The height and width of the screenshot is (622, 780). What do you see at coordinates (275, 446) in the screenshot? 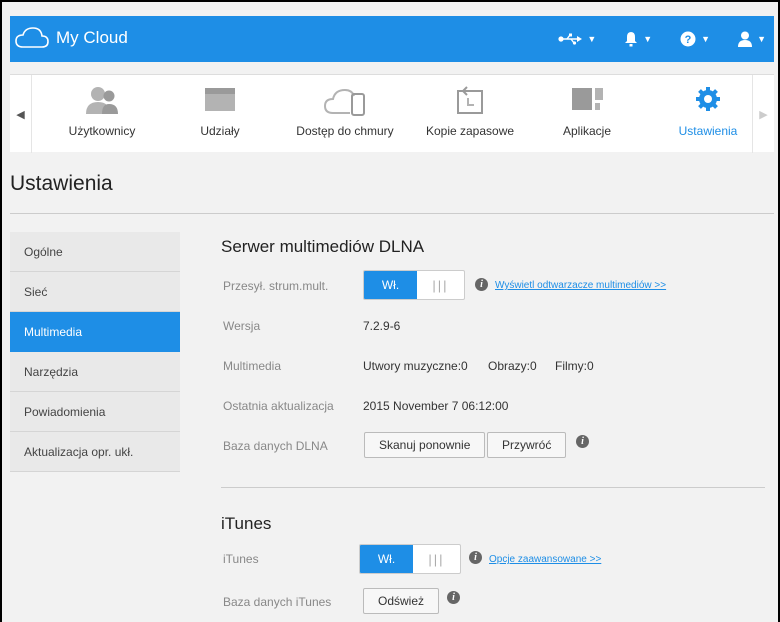
I see `dlna-db-label: Baza danych DLNA` at bounding box center [275, 446].